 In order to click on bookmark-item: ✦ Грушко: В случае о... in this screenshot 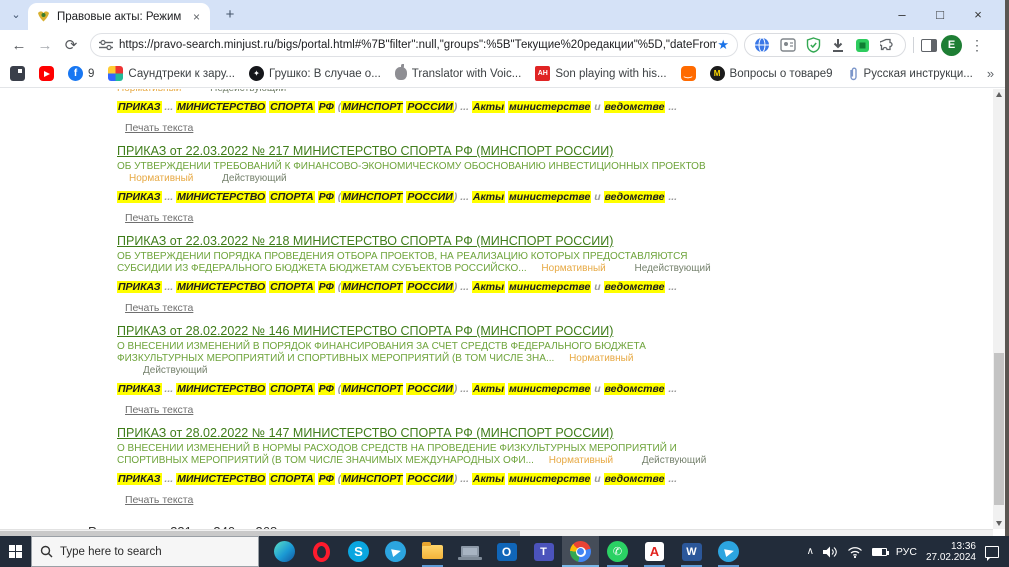, I will do `click(314, 73)`.